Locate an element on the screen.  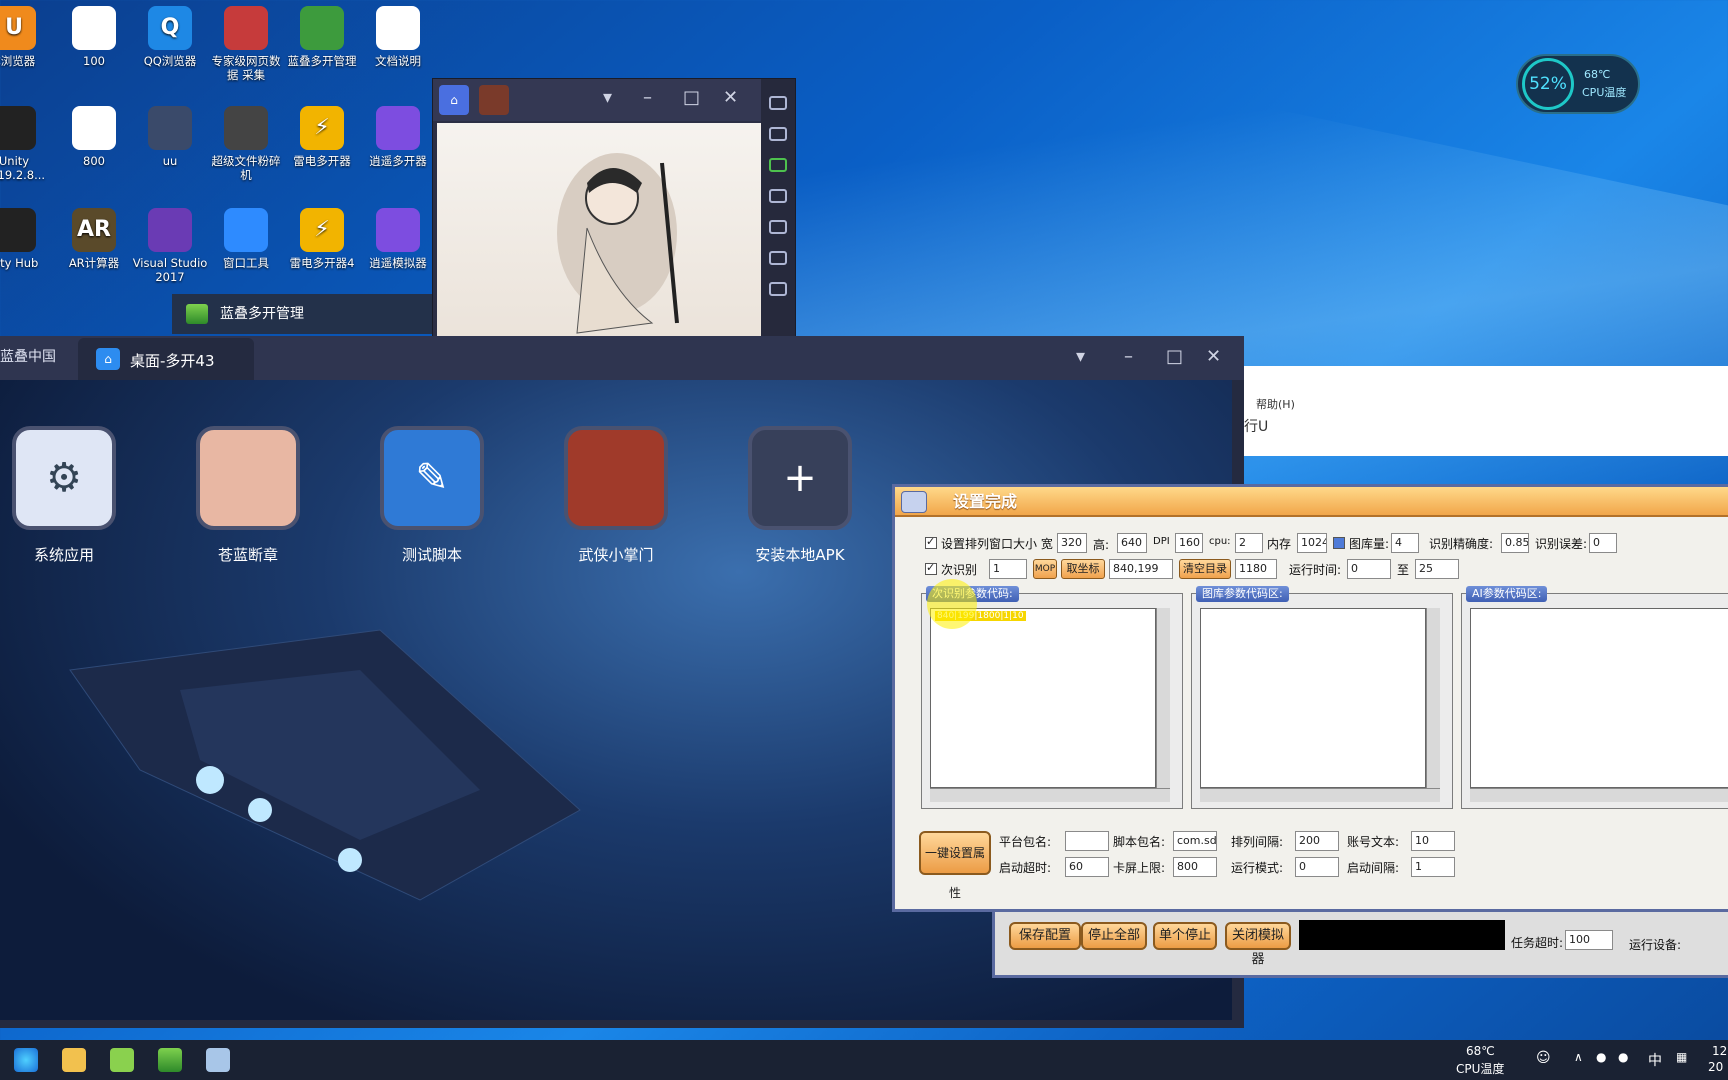
width-input: 320 is located at coordinates (1072, 543).